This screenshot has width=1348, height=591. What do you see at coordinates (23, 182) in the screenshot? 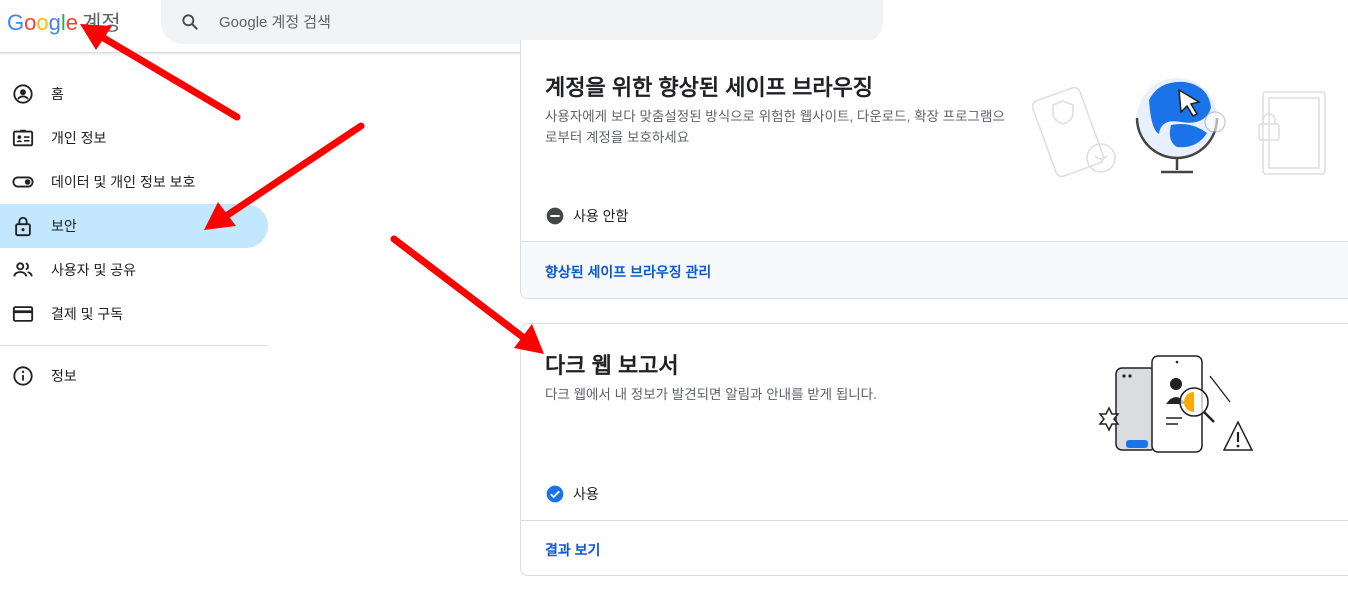
I see `toggle-icon` at bounding box center [23, 182].